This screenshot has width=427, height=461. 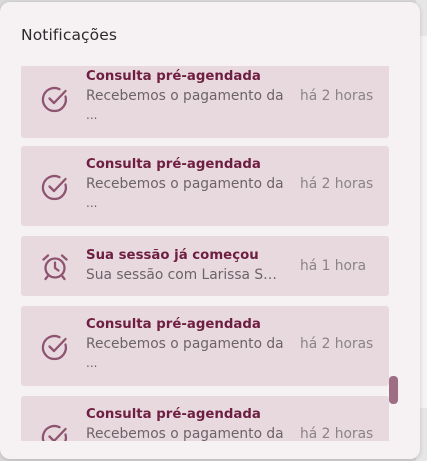 What do you see at coordinates (69, 35) in the screenshot?
I see `panel-title: Notificações` at bounding box center [69, 35].